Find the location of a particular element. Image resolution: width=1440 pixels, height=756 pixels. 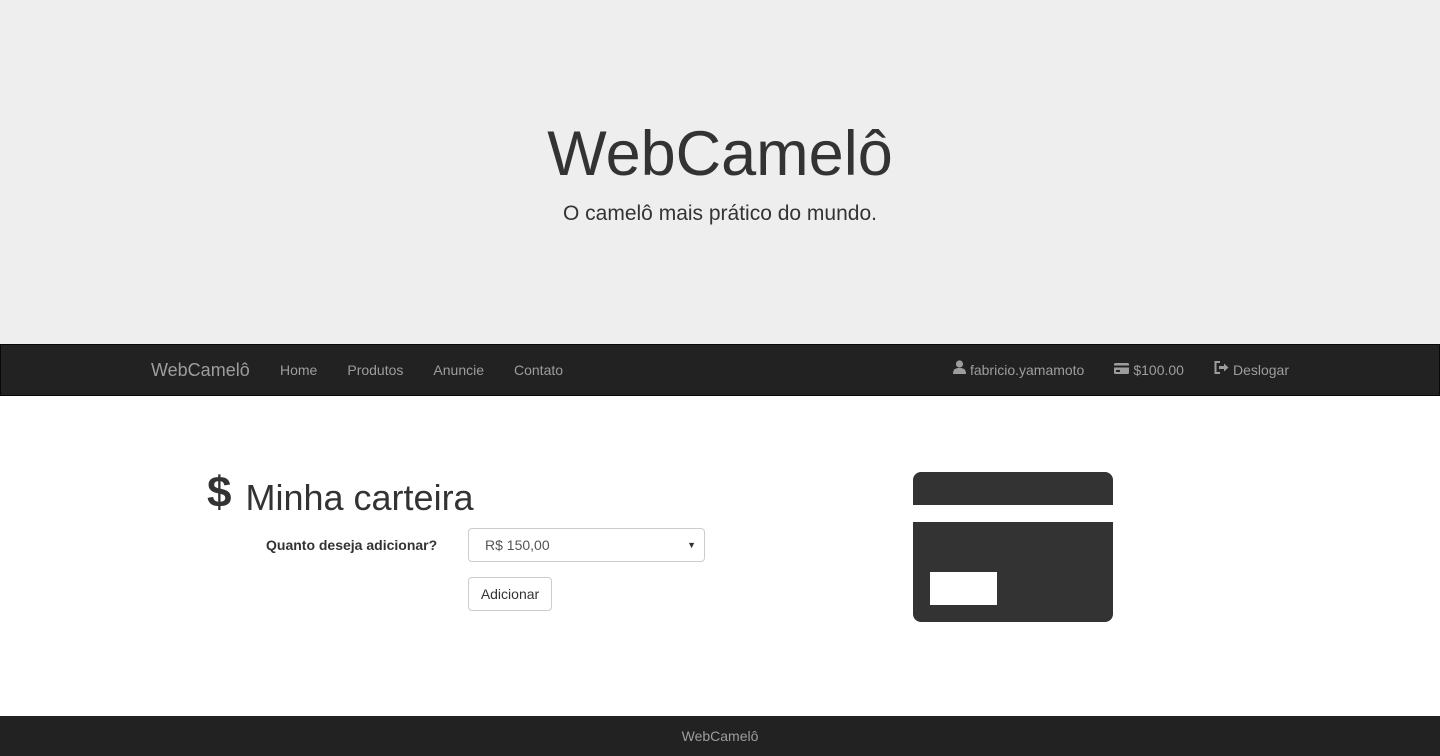

amount-select: R$ 150,00 ▼ is located at coordinates (586, 545).